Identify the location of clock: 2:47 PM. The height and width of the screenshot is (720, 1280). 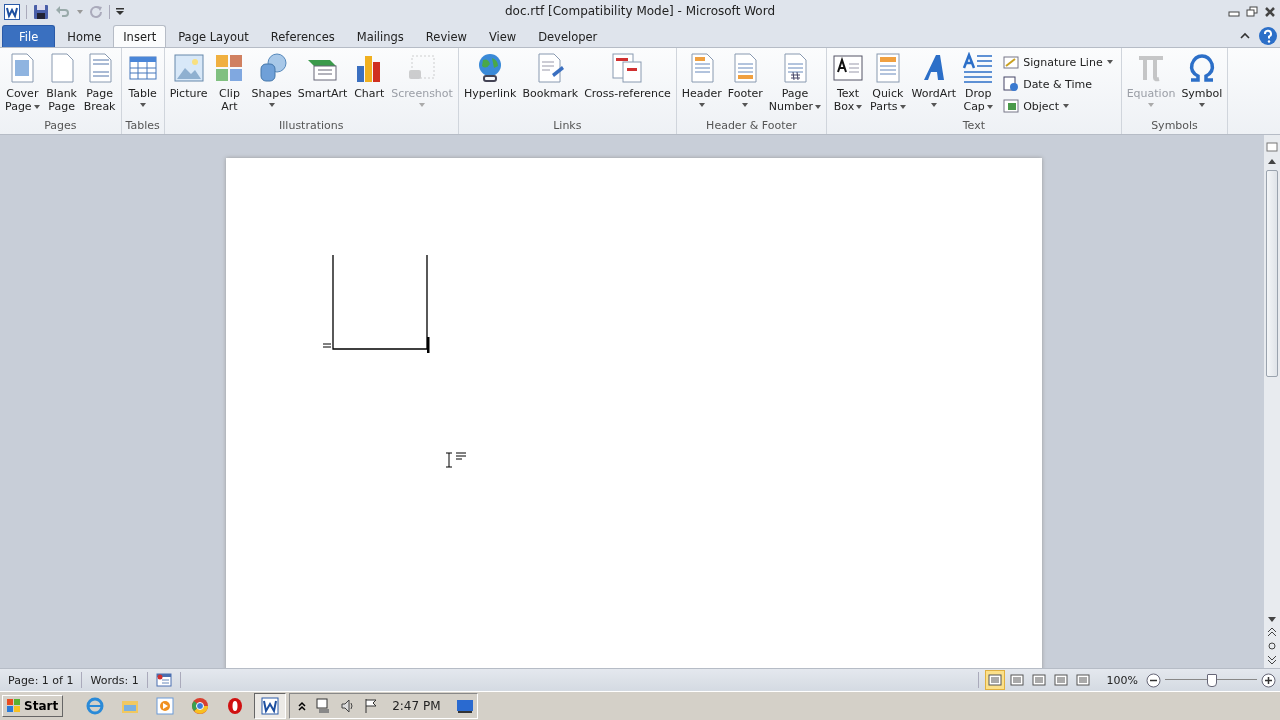
(416, 706).